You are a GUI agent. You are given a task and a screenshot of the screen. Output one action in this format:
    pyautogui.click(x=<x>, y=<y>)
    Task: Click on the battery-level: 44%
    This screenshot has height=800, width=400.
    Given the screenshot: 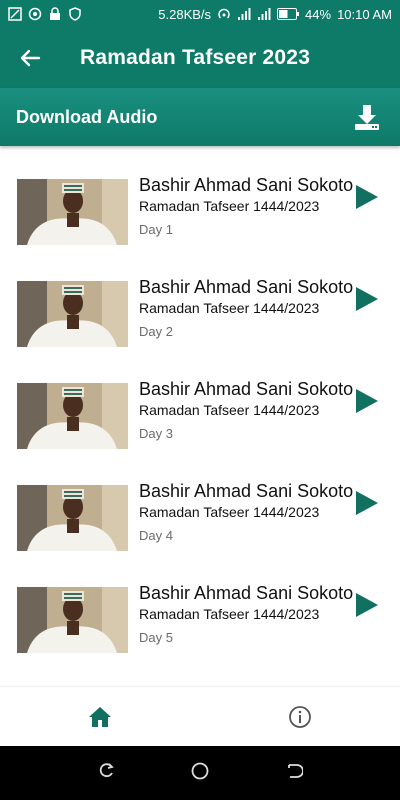 What is the action you would take?
    pyautogui.click(x=318, y=14)
    